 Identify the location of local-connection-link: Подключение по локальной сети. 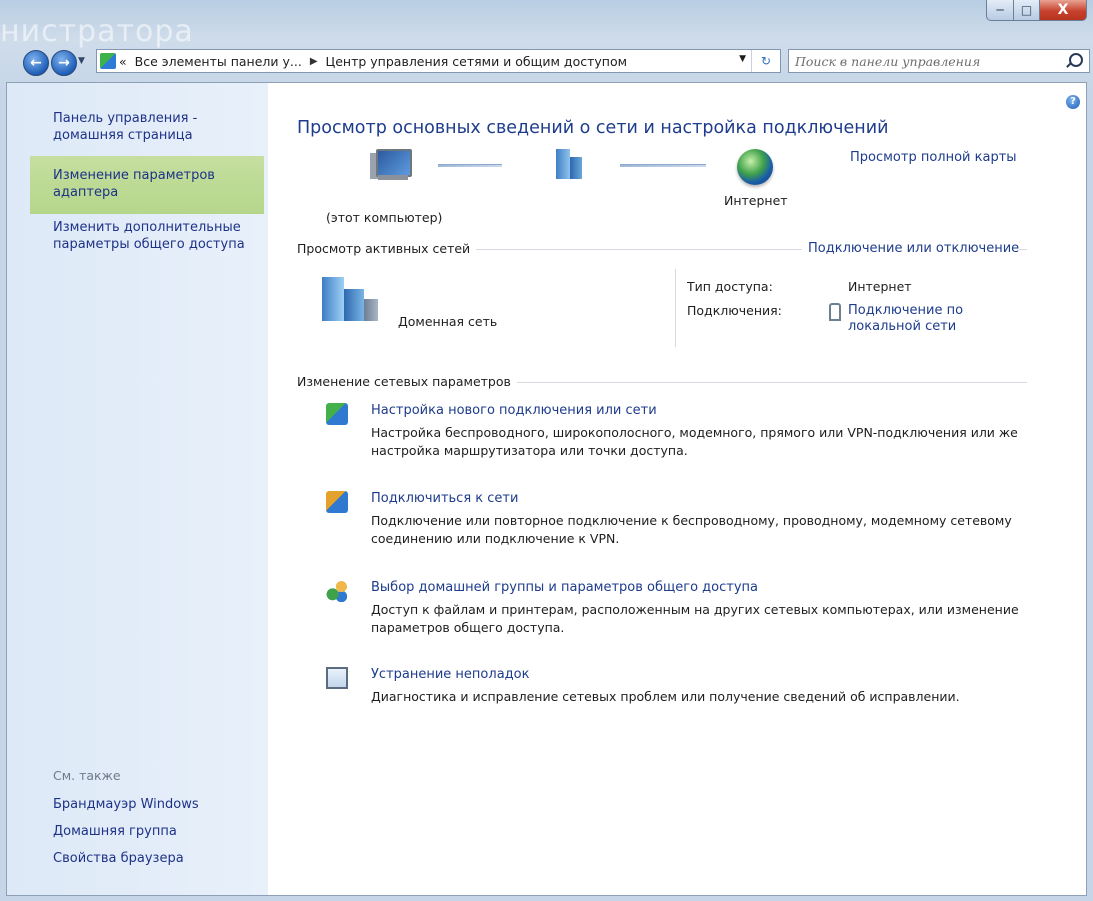
(923, 319).